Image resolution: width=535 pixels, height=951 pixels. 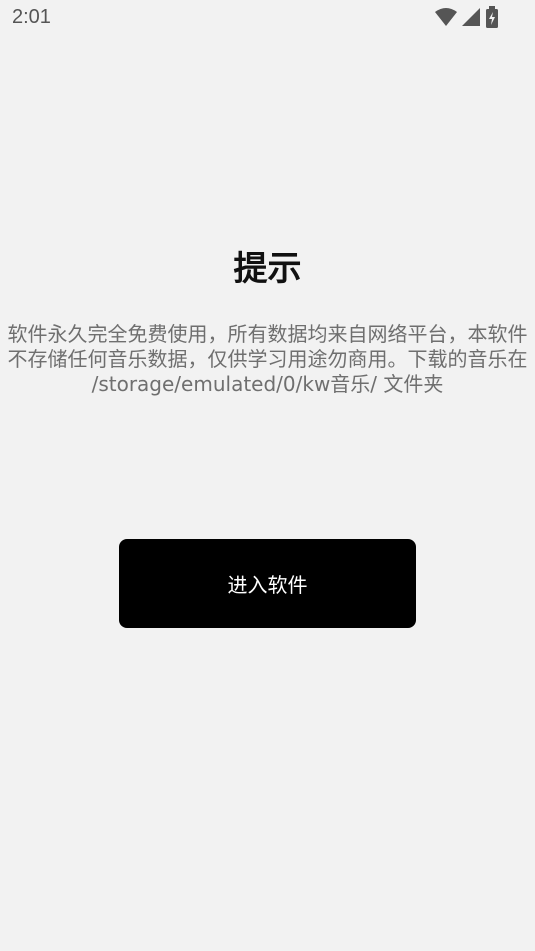 What do you see at coordinates (446, 17) in the screenshot?
I see `wifi-icon` at bounding box center [446, 17].